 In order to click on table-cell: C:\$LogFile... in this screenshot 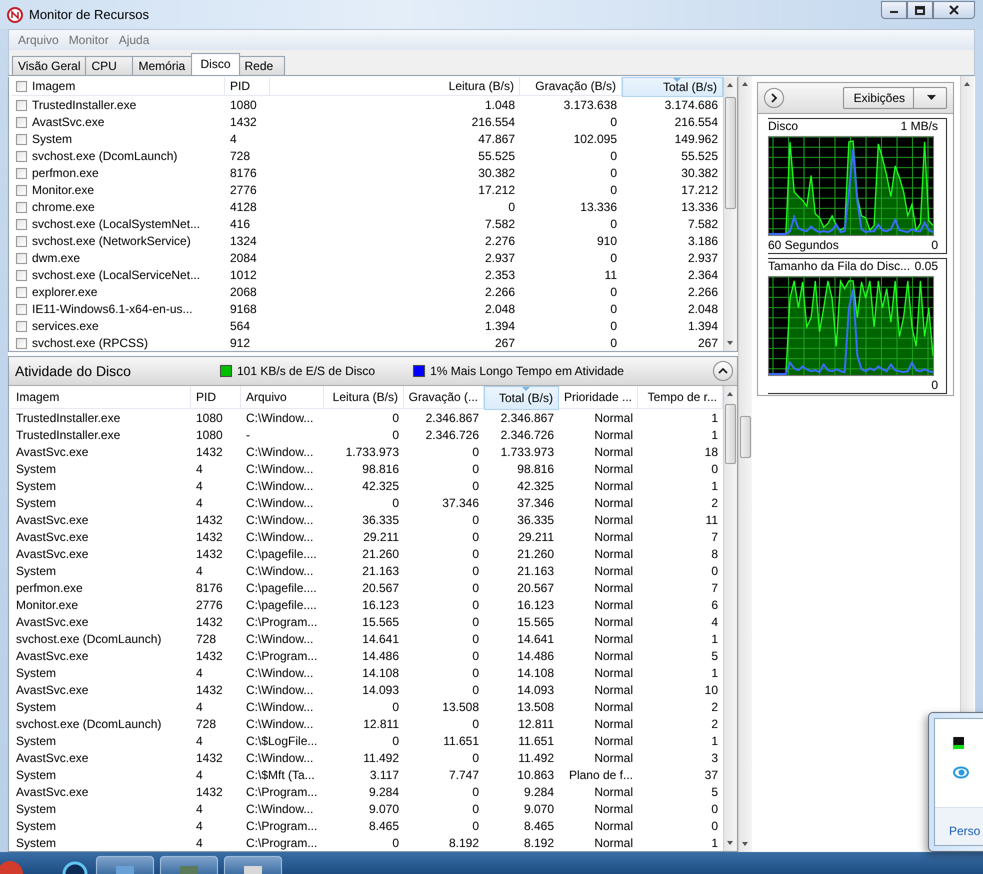, I will do `click(282, 741)`.